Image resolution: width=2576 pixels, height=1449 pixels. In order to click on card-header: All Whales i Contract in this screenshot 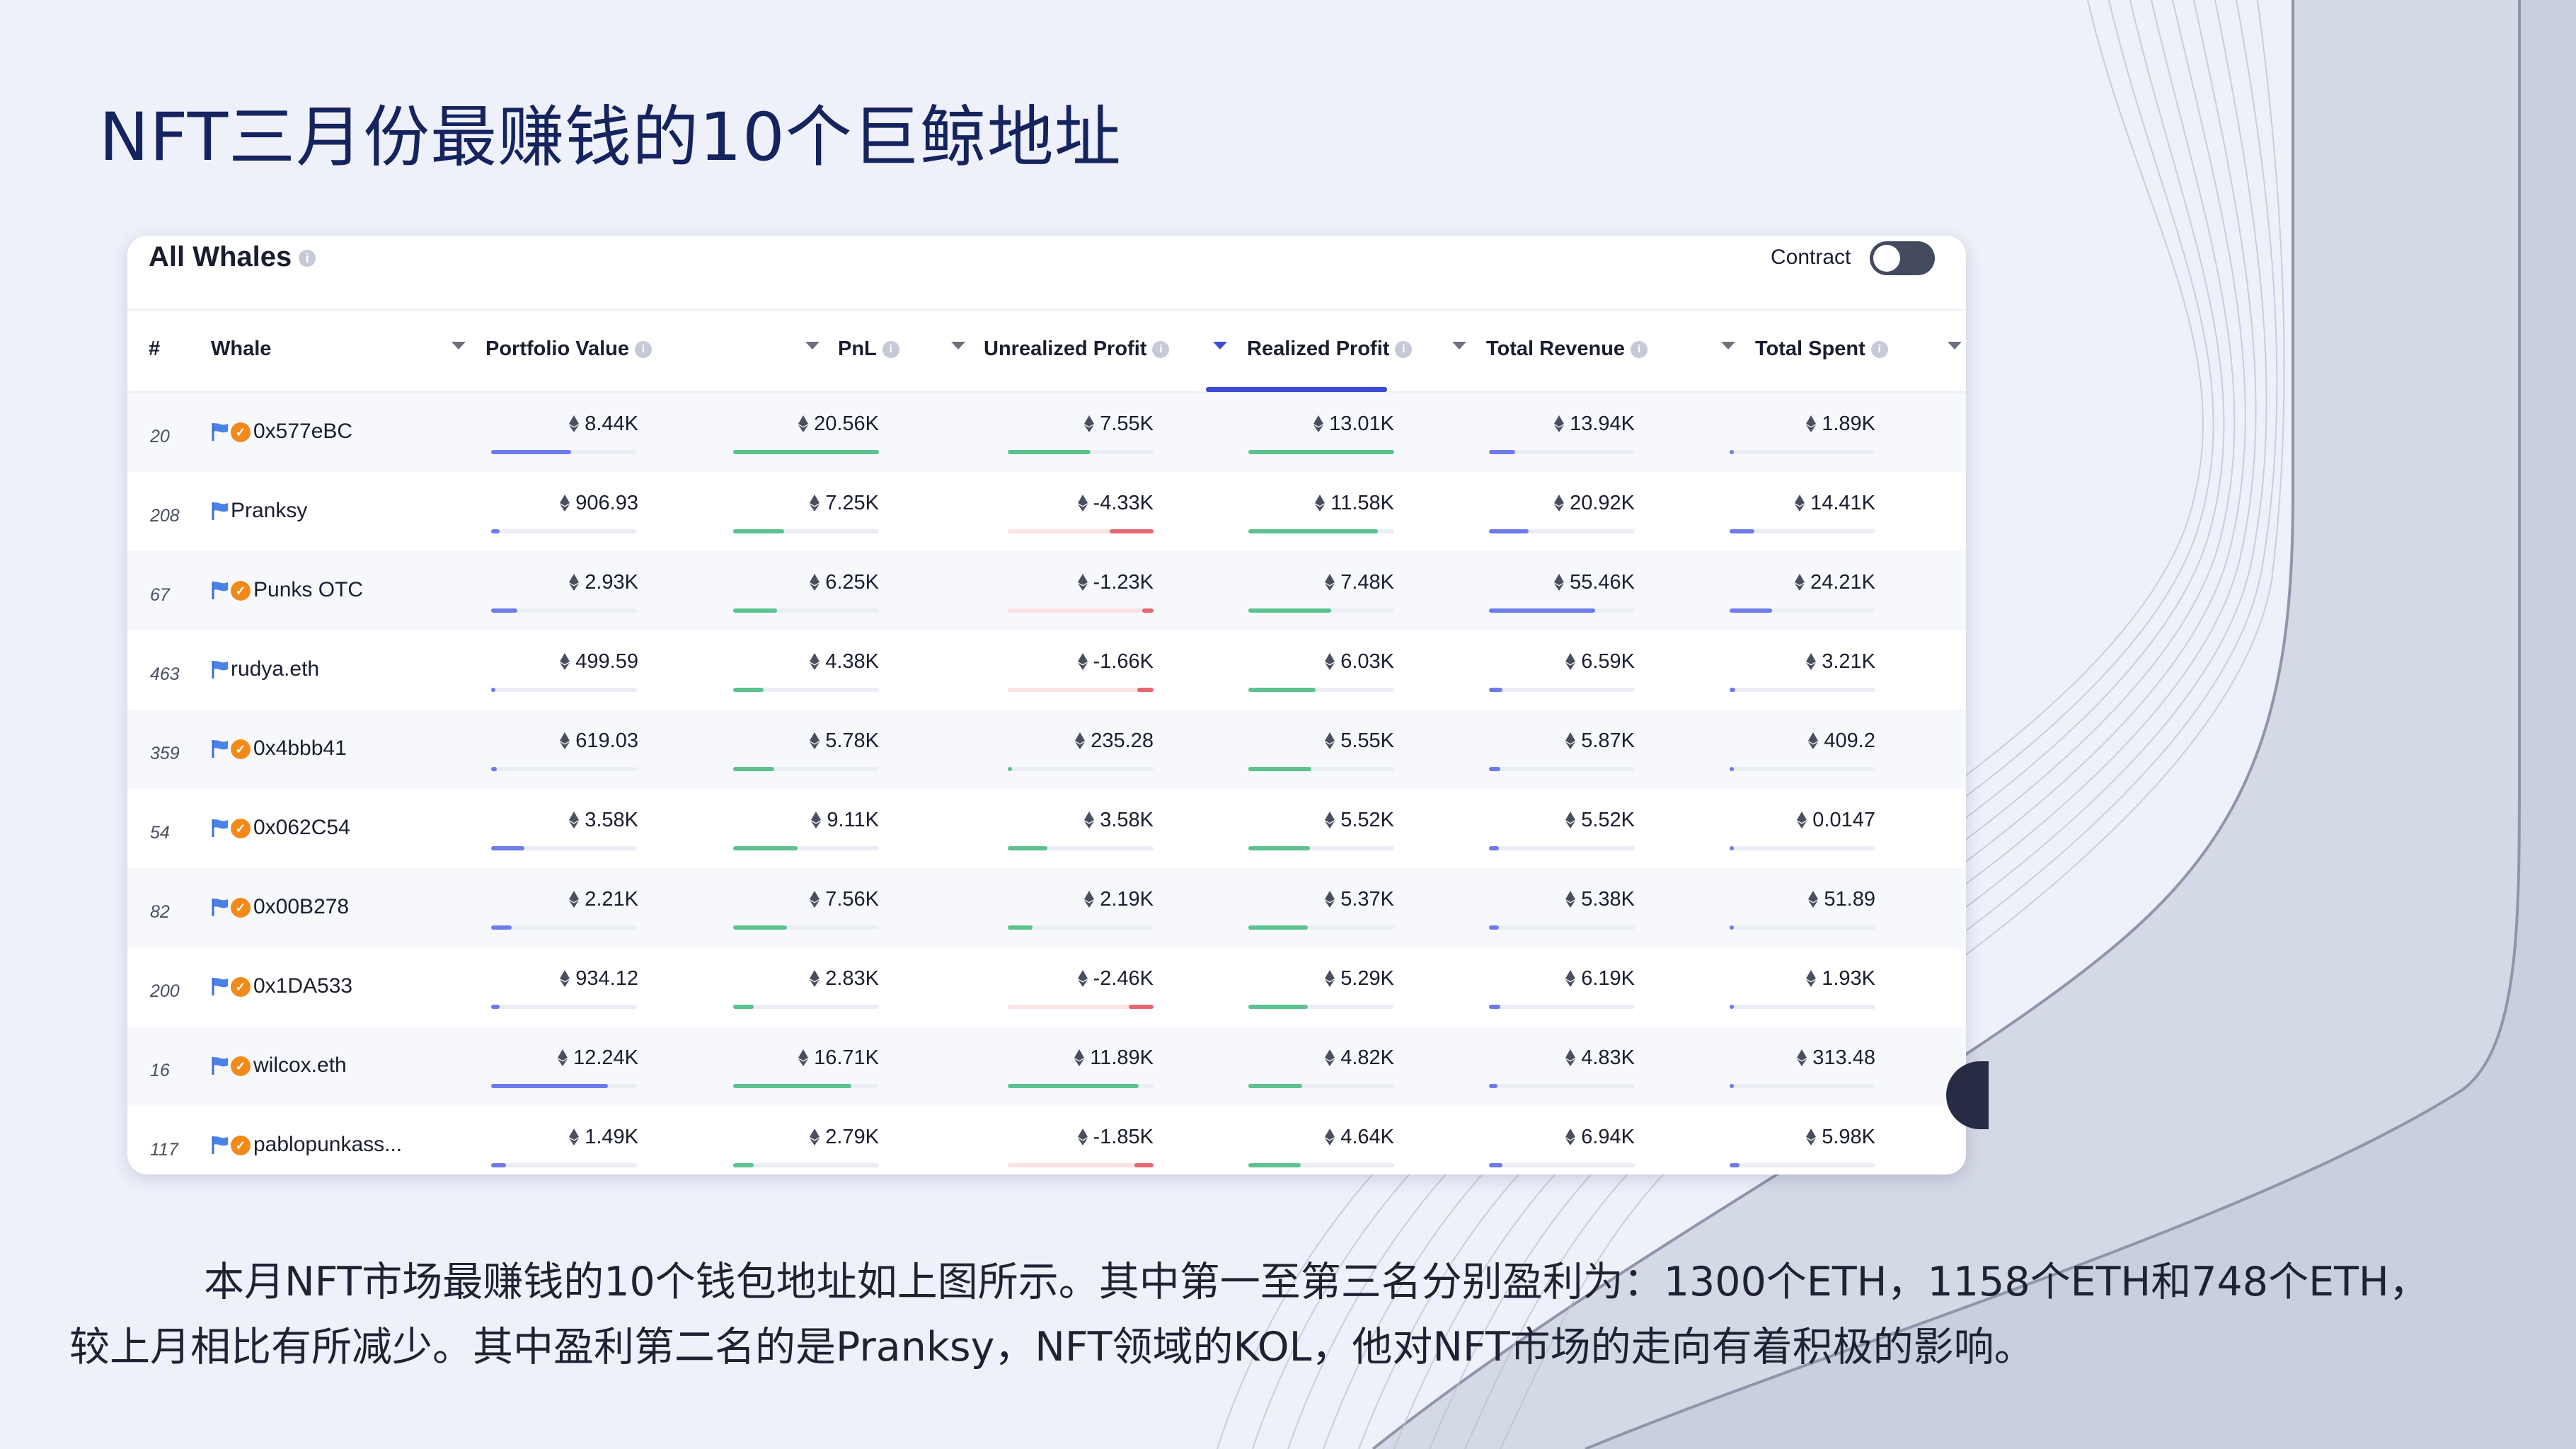, I will do `click(1046, 273)`.